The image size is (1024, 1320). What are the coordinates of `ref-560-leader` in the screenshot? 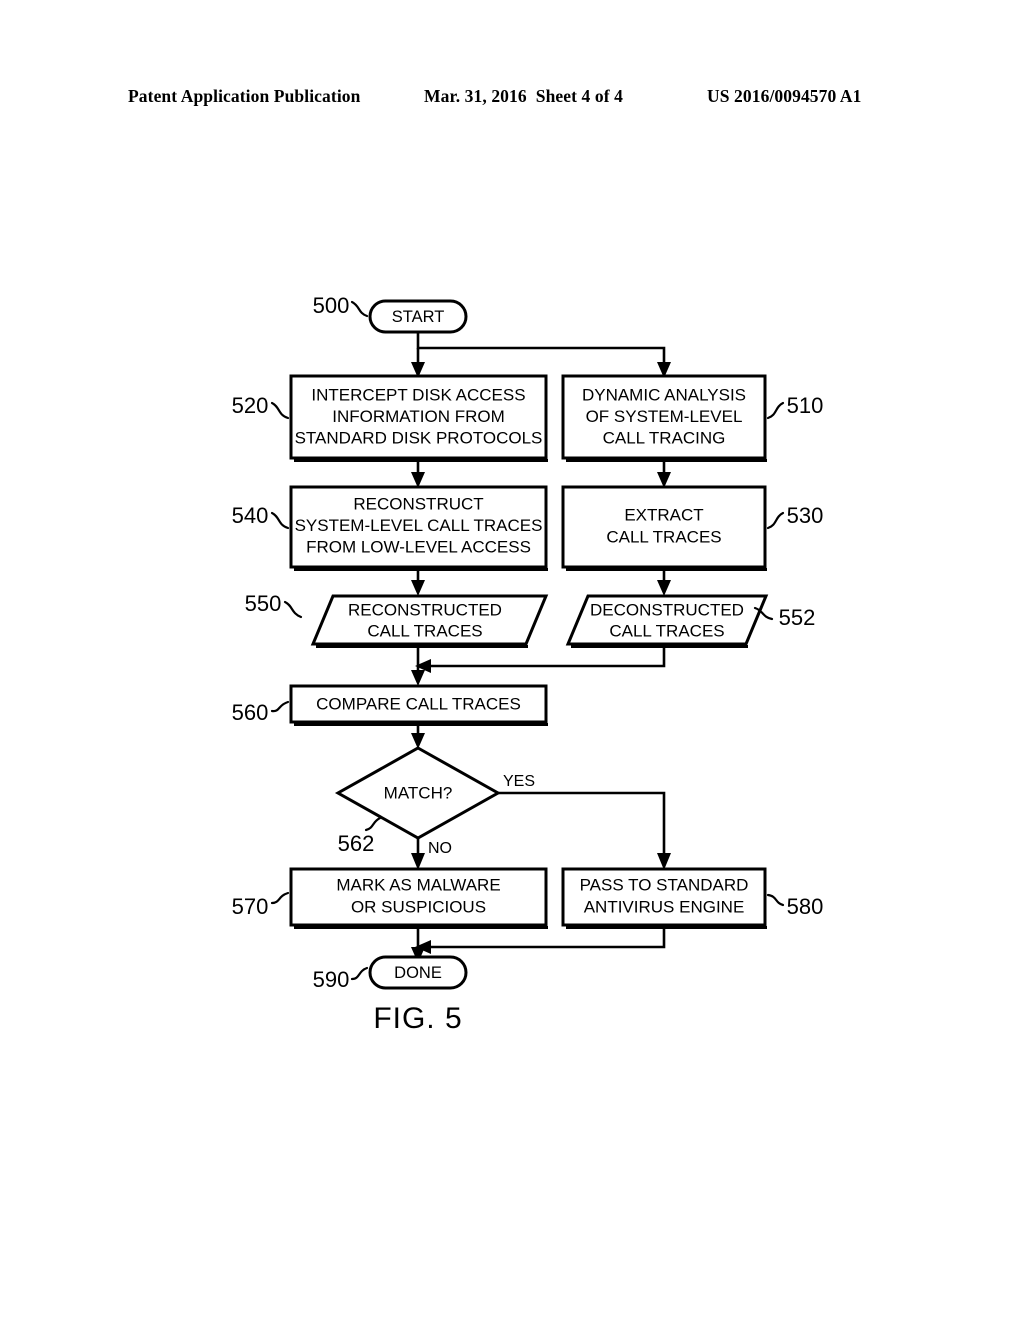 It's located at (280, 706).